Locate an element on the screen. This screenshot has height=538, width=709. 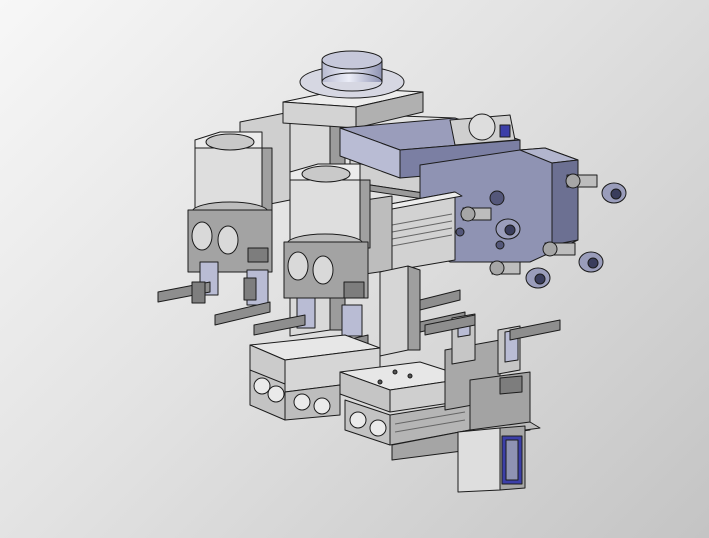
center-gripper-body is located at coordinates (326, 270).